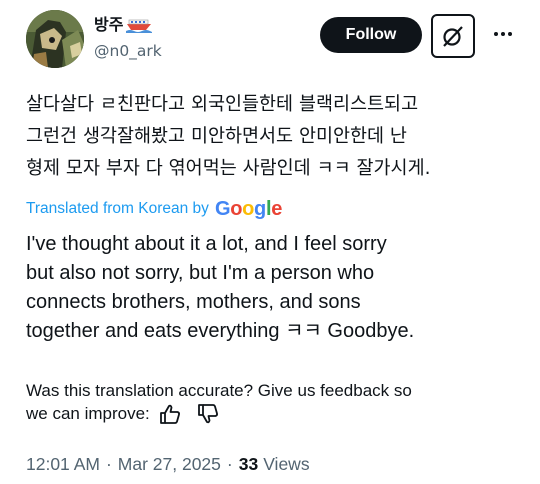  Describe the element at coordinates (109, 24) in the screenshot. I see `display-name-text: 방주` at that location.